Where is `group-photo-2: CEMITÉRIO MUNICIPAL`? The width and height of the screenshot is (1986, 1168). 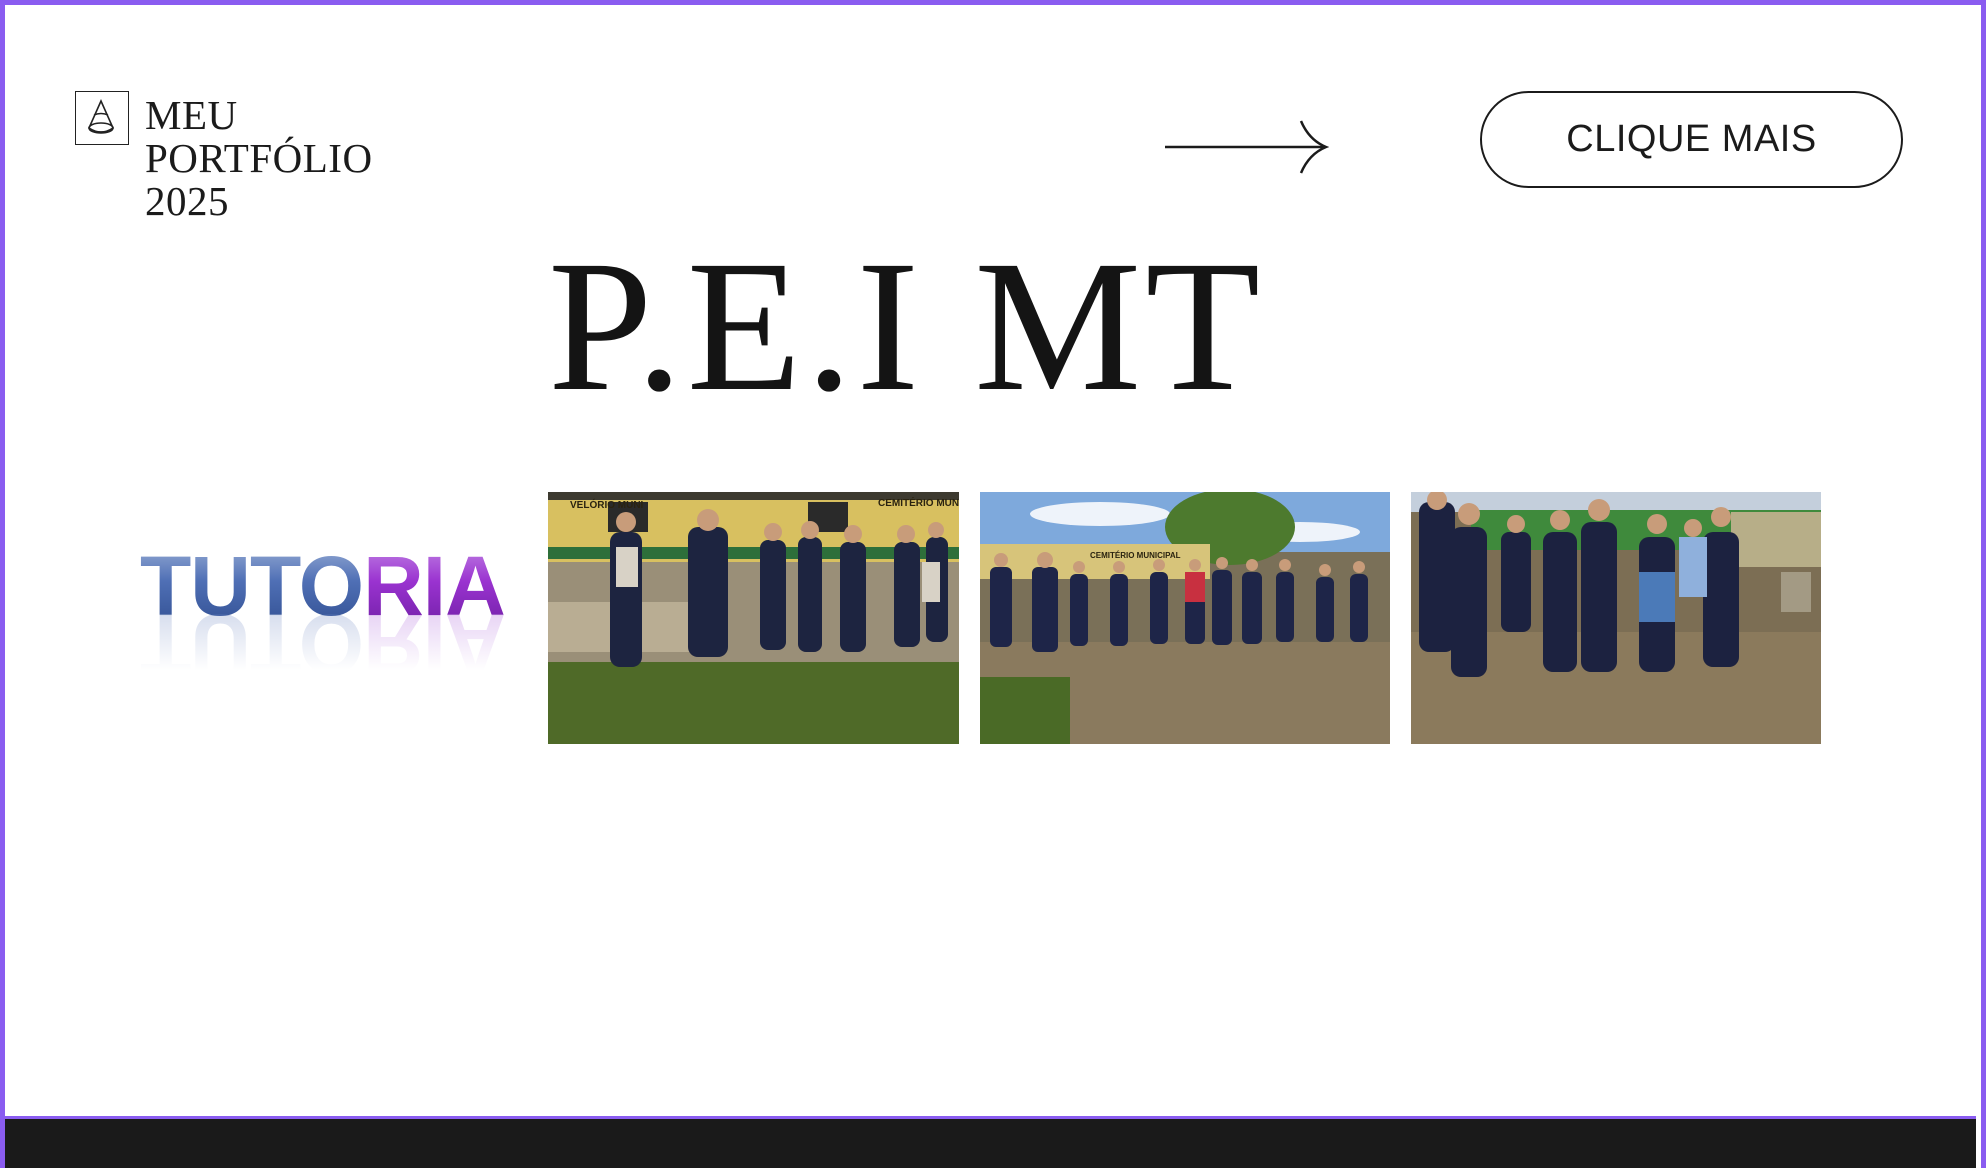 group-photo-2: CEMITÉRIO MUNICIPAL is located at coordinates (1185, 618).